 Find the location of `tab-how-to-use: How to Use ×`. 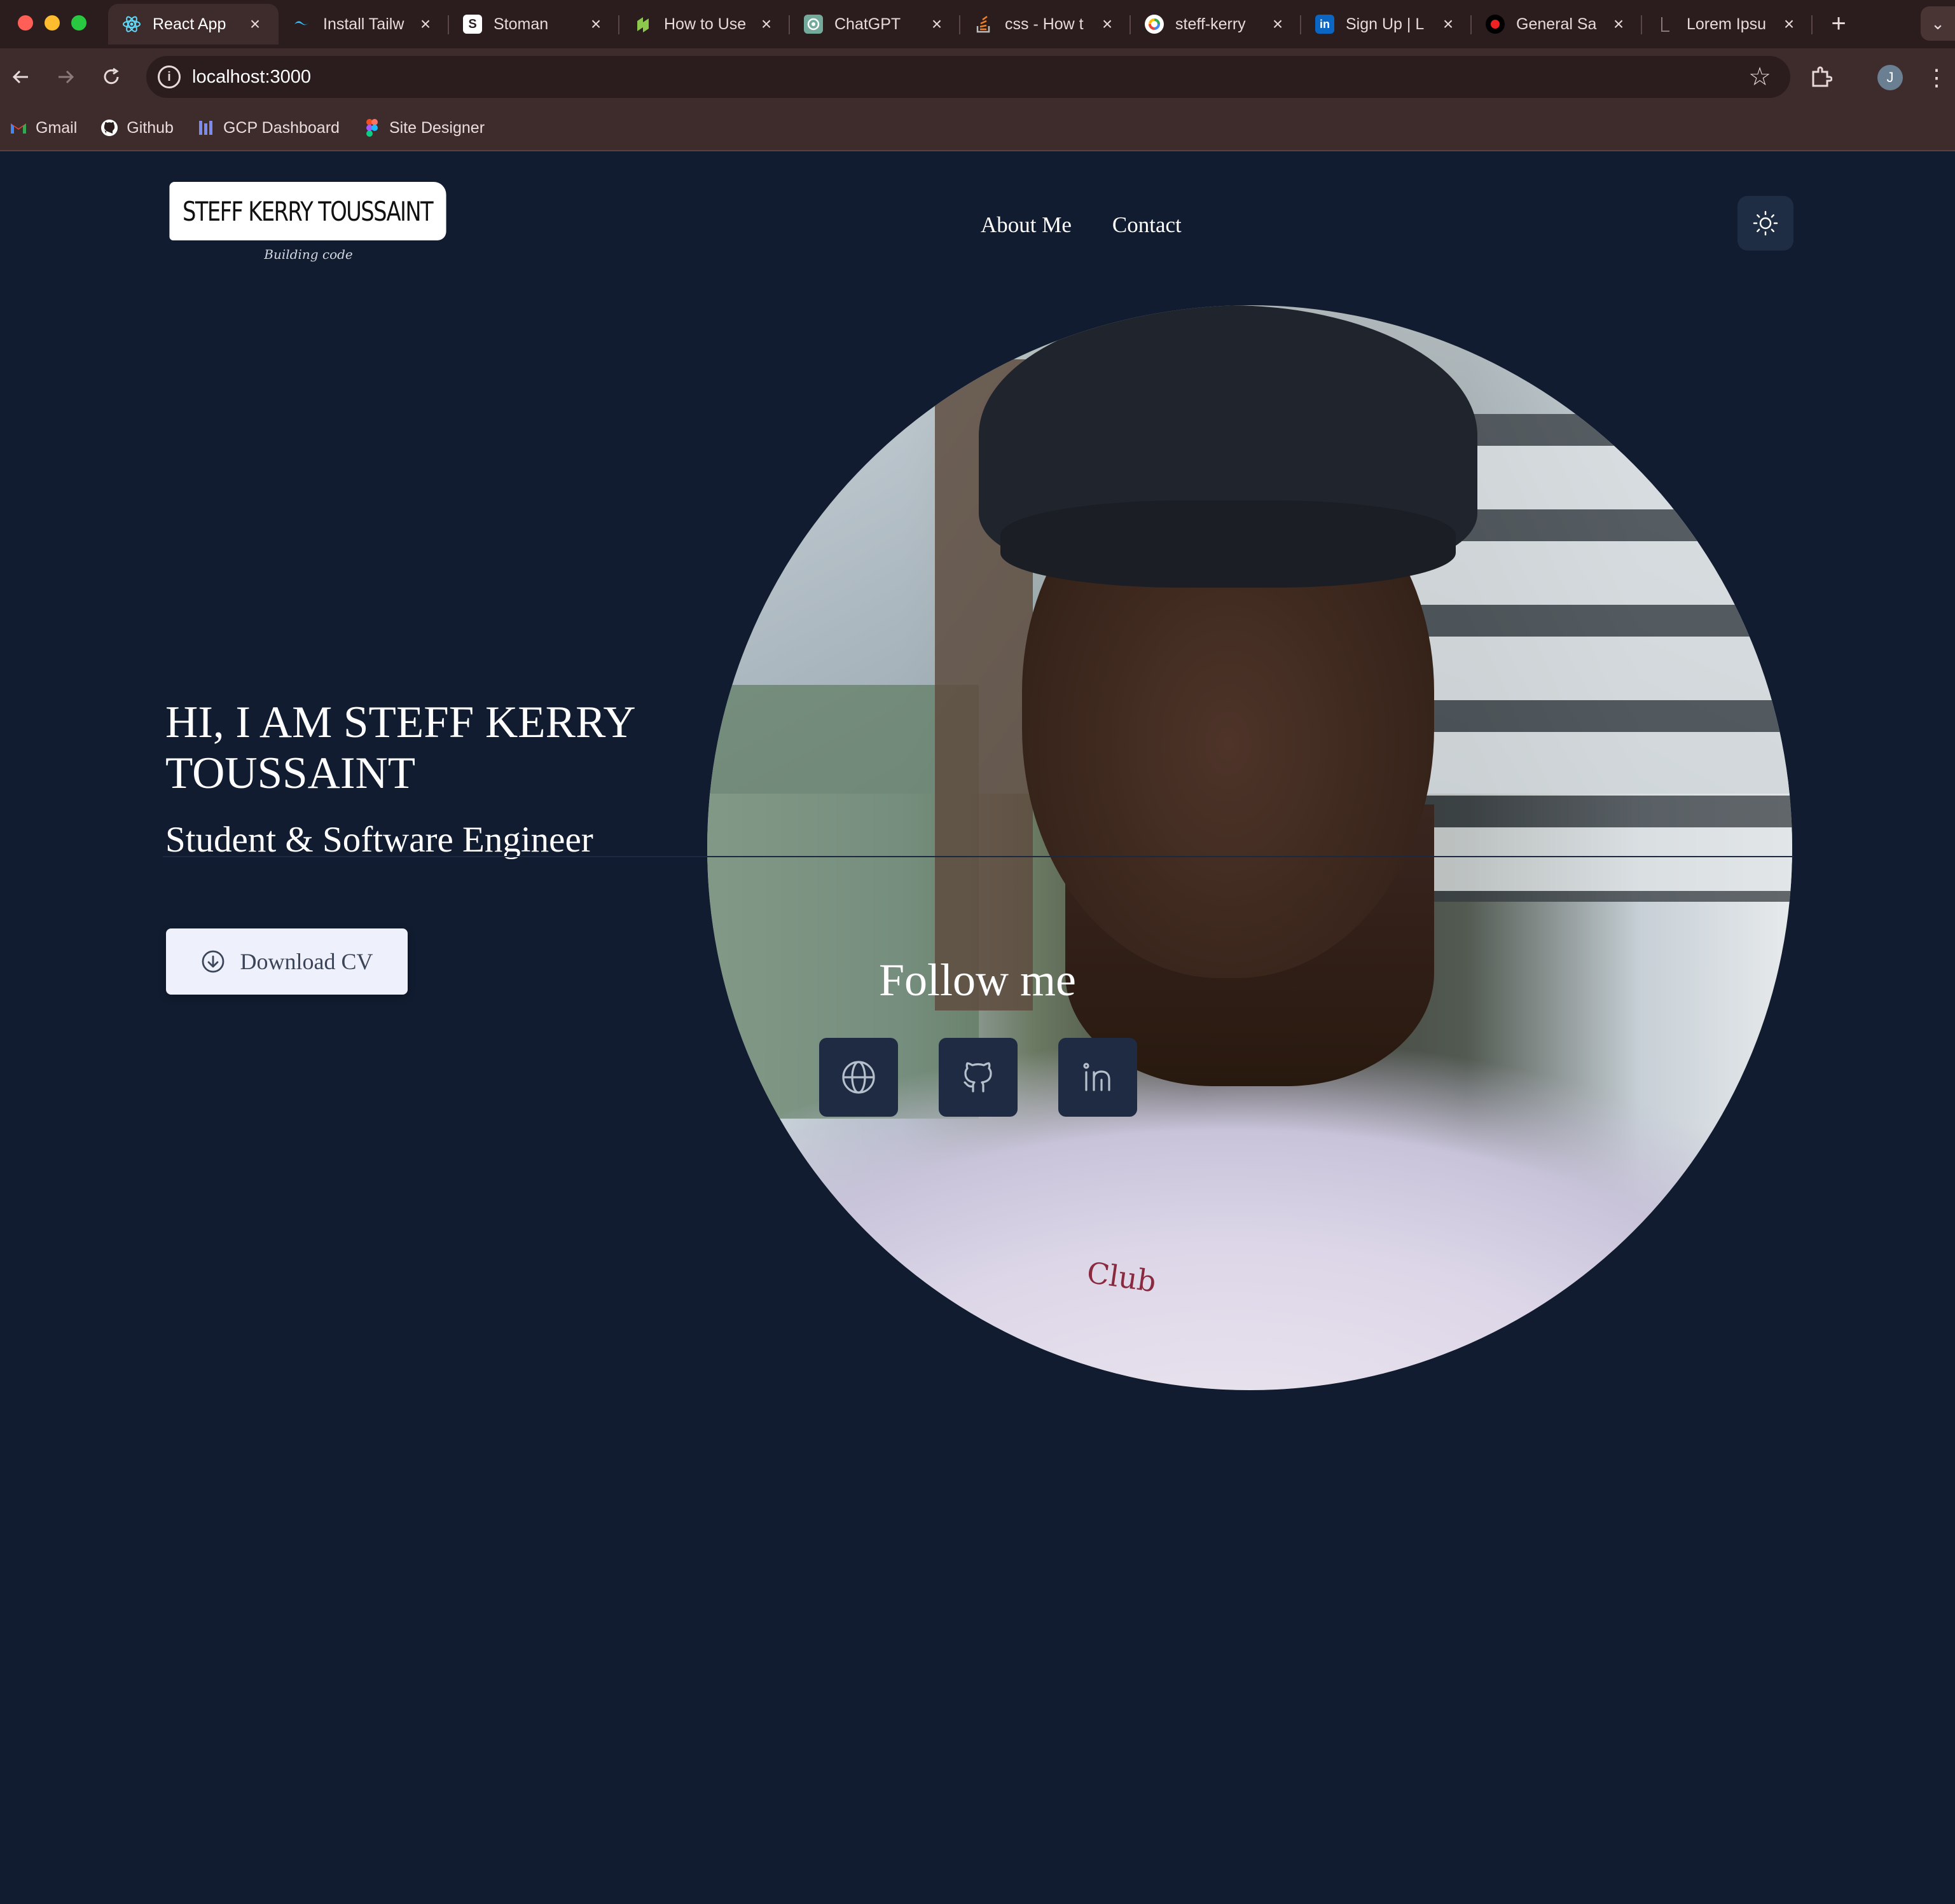

tab-how-to-use: How to Use × is located at coordinates (704, 24).